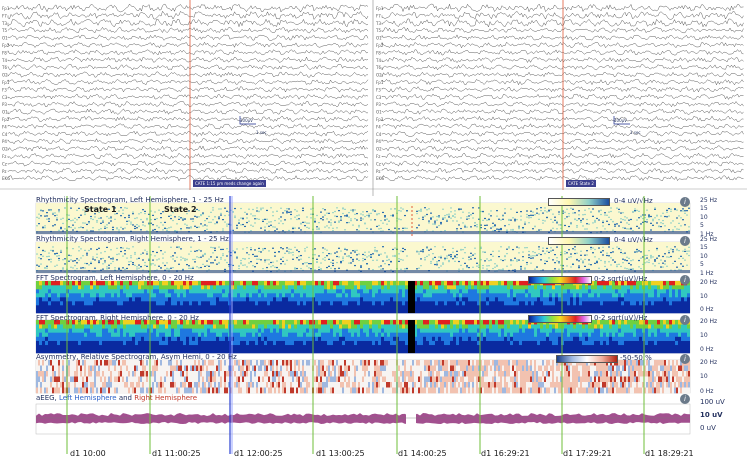  I want to click on event-note-left: CATE 1:15 pm meds change again, so click(229, 183).